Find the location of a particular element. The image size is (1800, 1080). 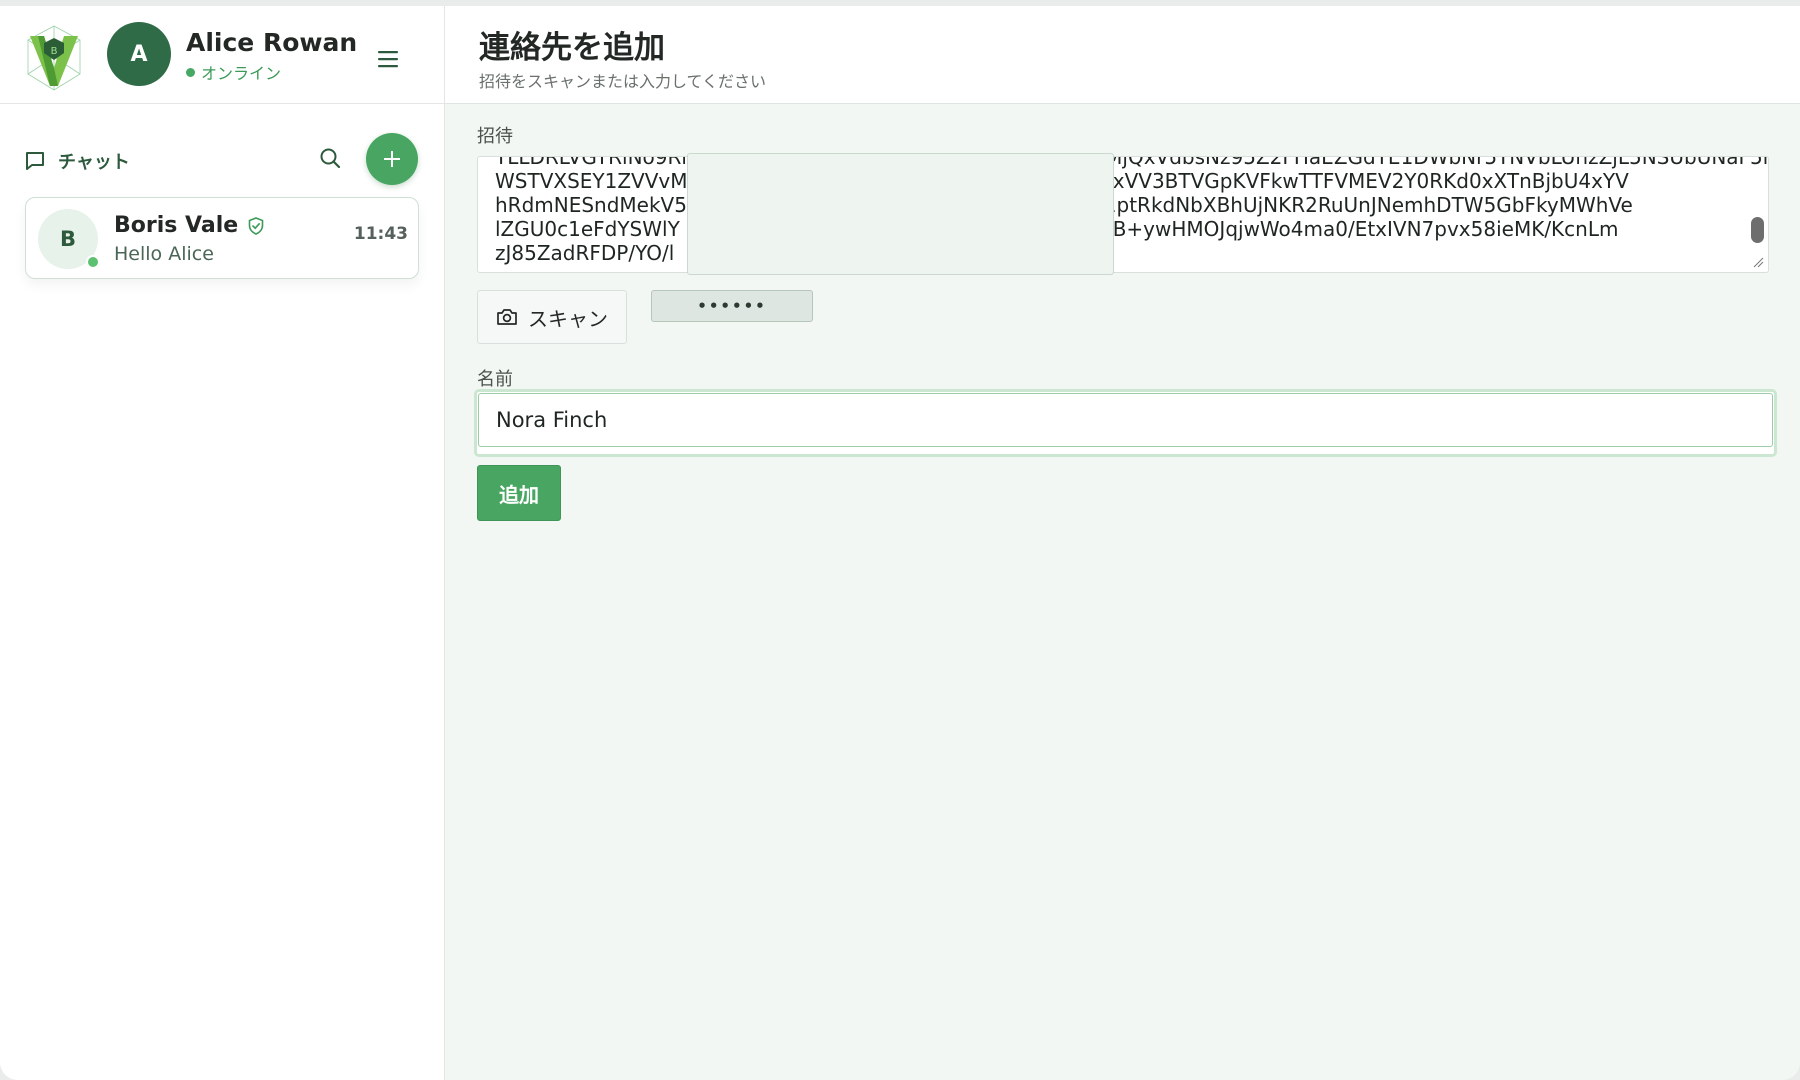

contact-name: Boris Vale is located at coordinates (189, 225).